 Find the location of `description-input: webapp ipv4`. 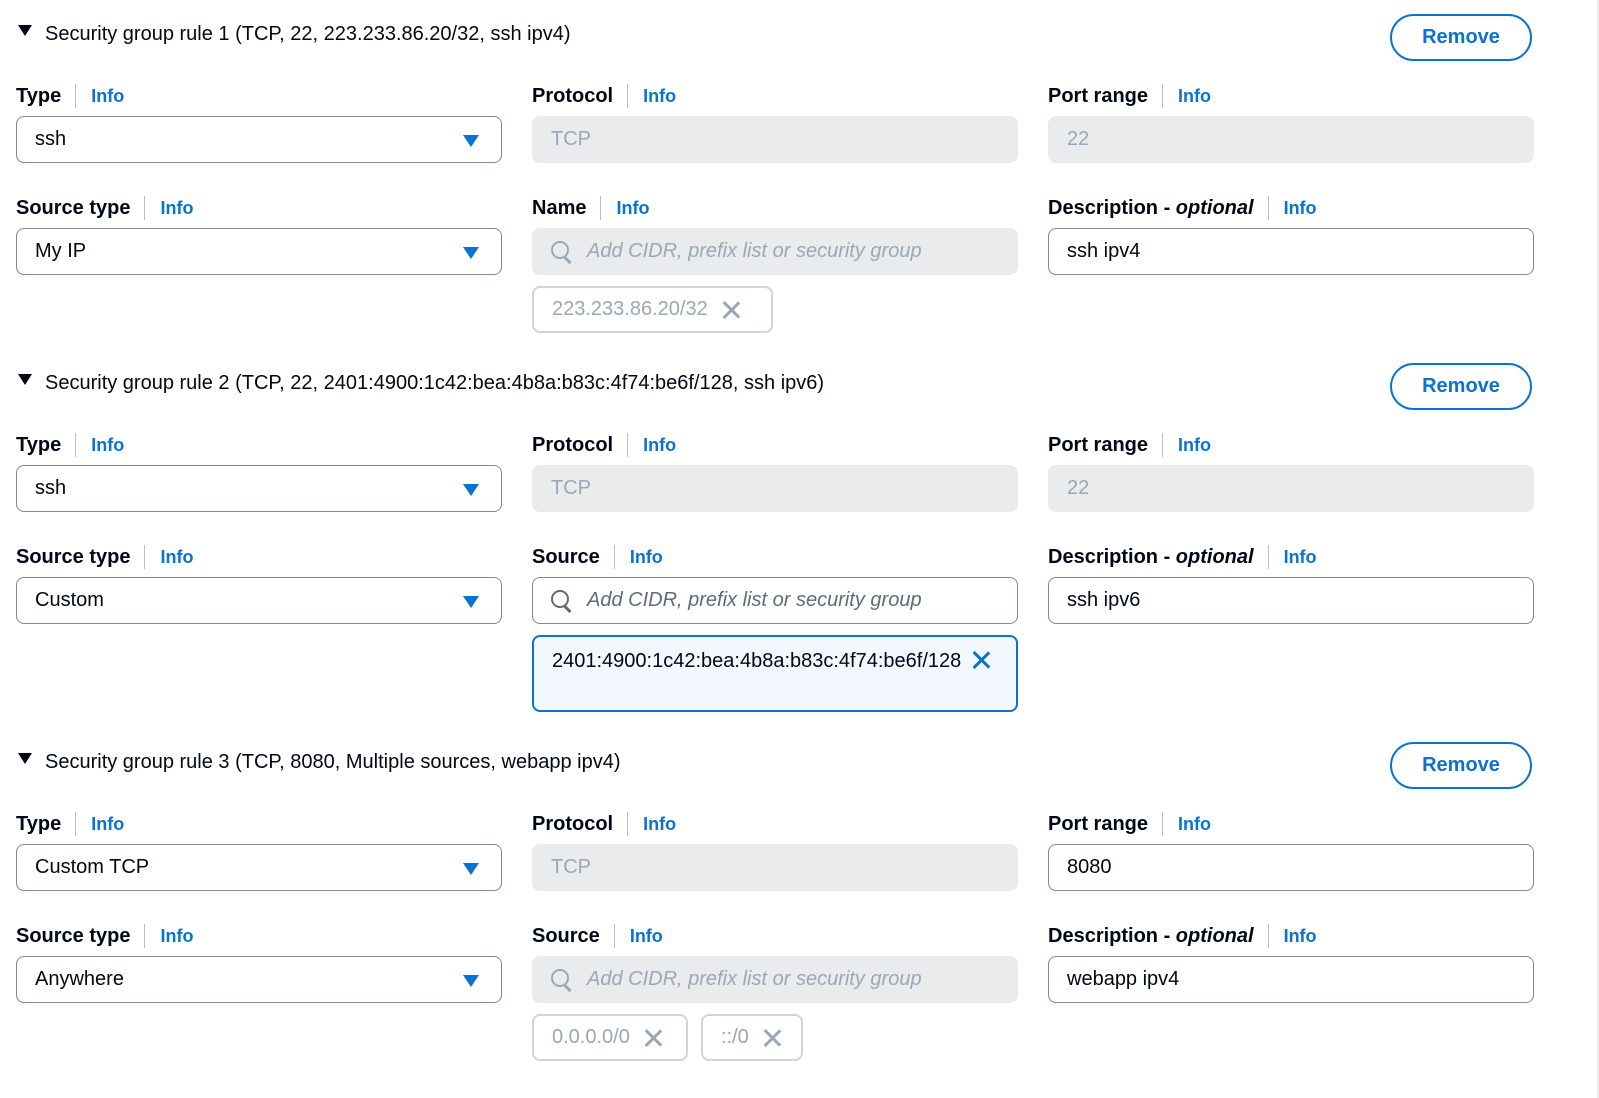

description-input: webapp ipv4 is located at coordinates (1291, 979).